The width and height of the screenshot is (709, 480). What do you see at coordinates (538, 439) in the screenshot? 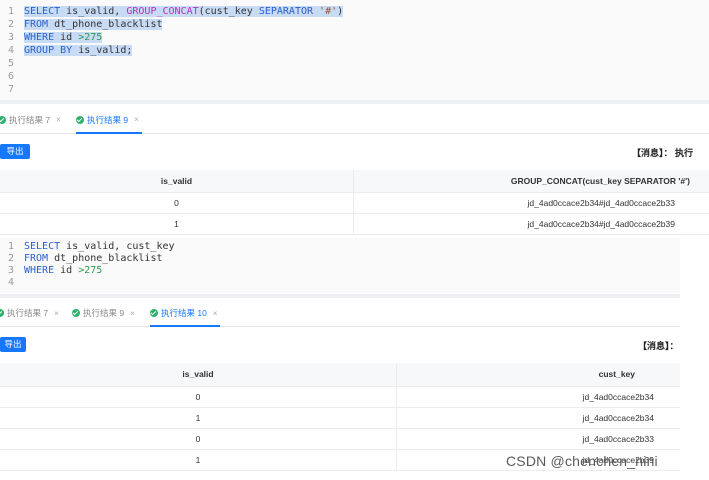
I see `cell-value: jd_4ad0ccace2b33` at bounding box center [538, 439].